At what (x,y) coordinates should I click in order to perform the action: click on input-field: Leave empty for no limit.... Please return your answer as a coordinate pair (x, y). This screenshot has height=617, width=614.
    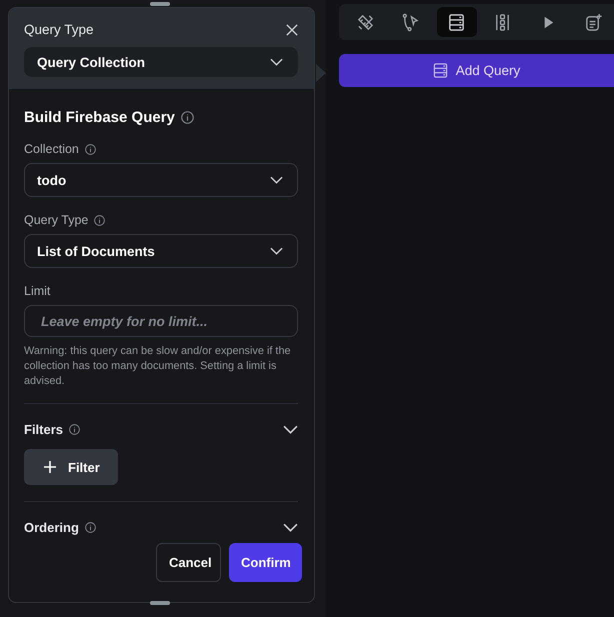
    Looking at the image, I should click on (161, 321).